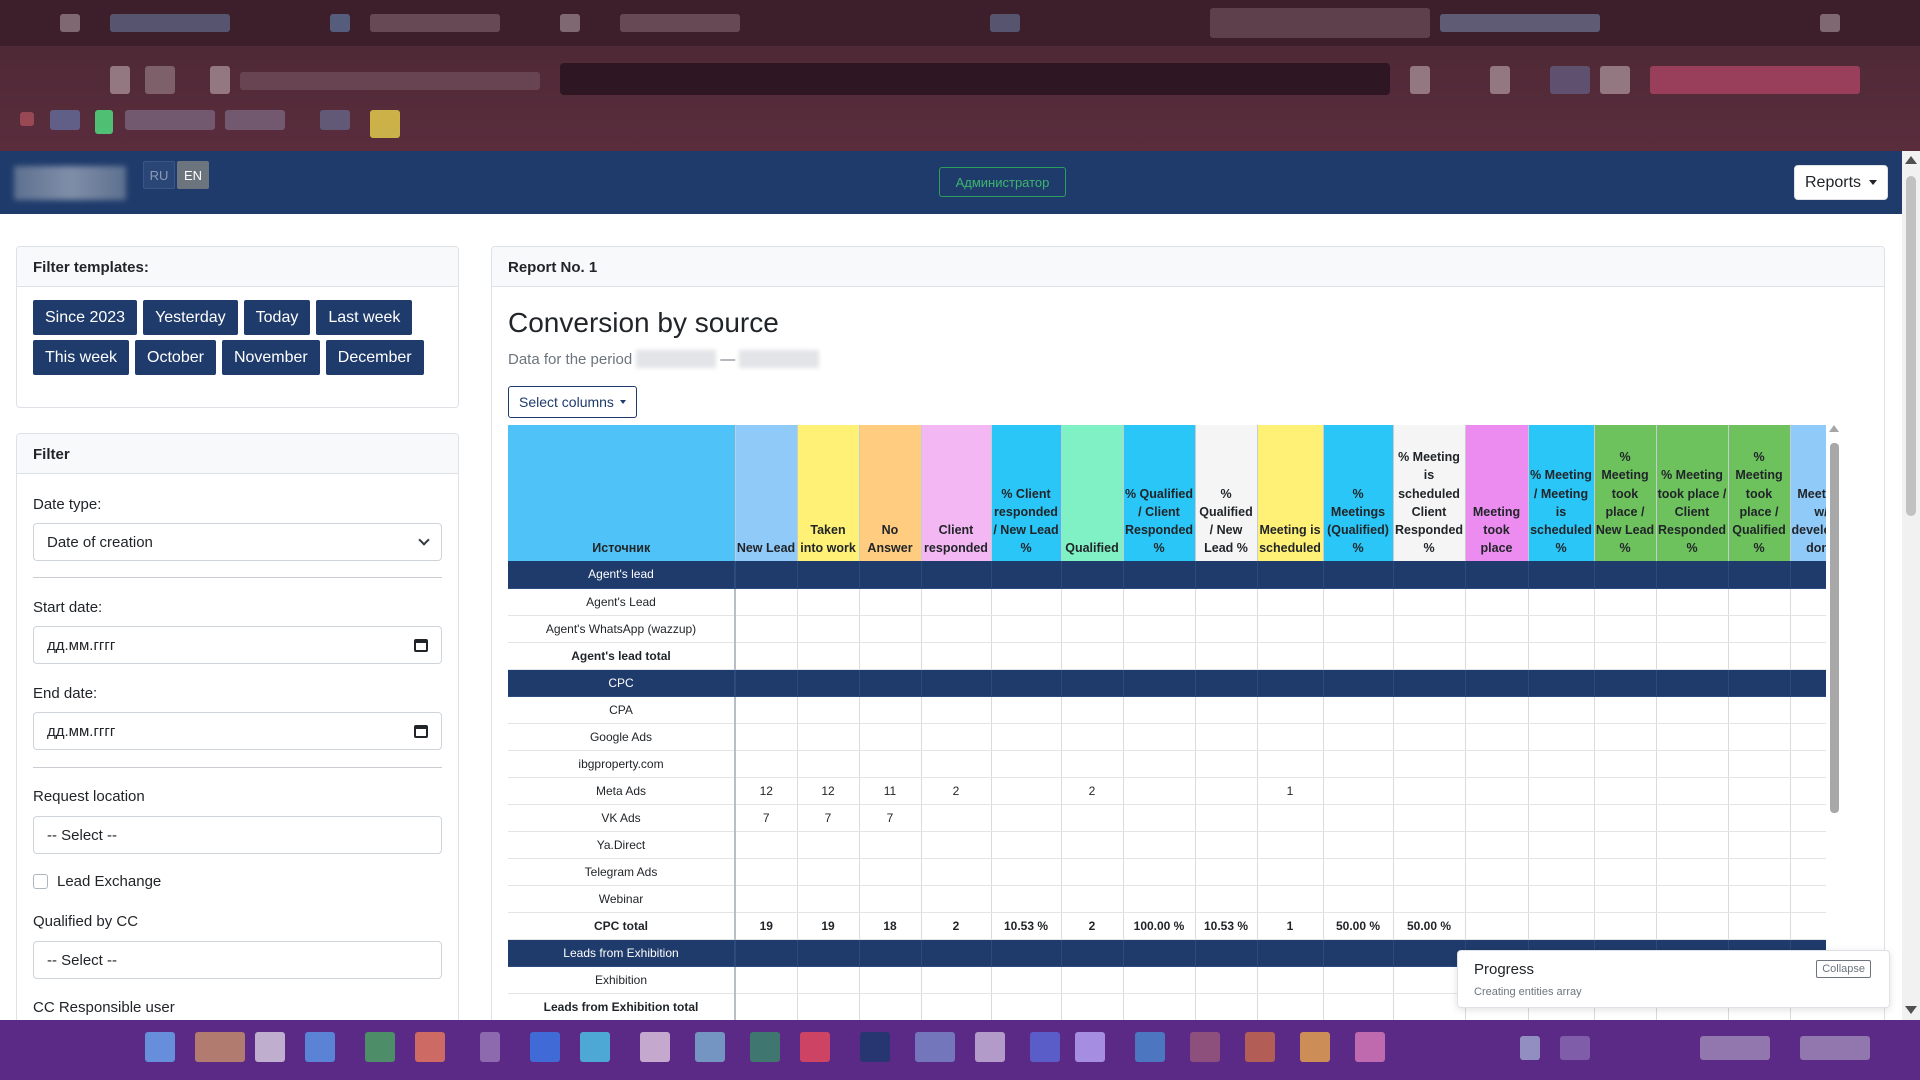 Image resolution: width=1920 pixels, height=1080 pixels. Describe the element at coordinates (622, 791) in the screenshot. I see `source-cell: Meta Ads` at that location.